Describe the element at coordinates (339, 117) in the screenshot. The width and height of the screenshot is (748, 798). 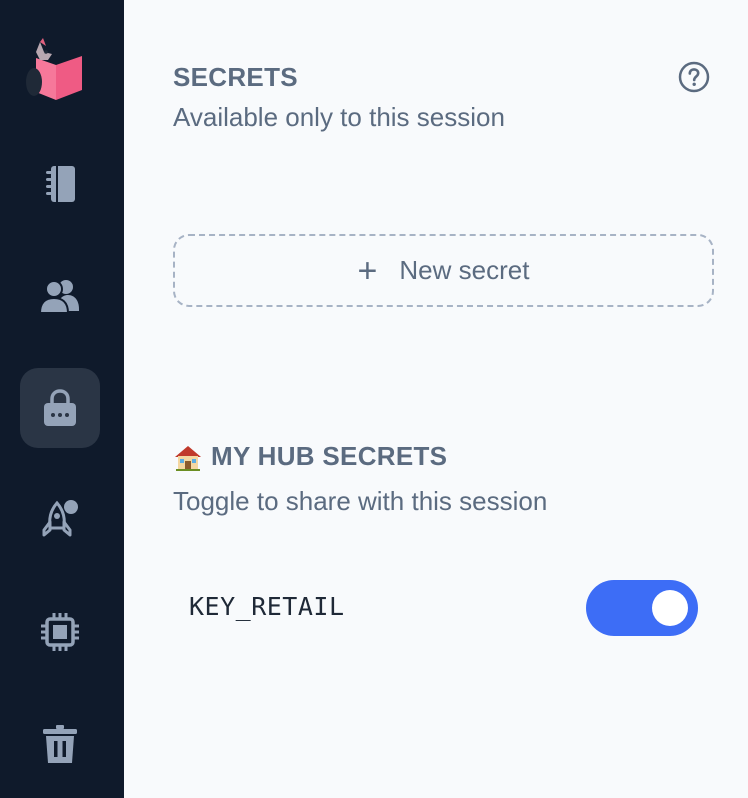
I see `section-subtitle: Available only to this session` at that location.